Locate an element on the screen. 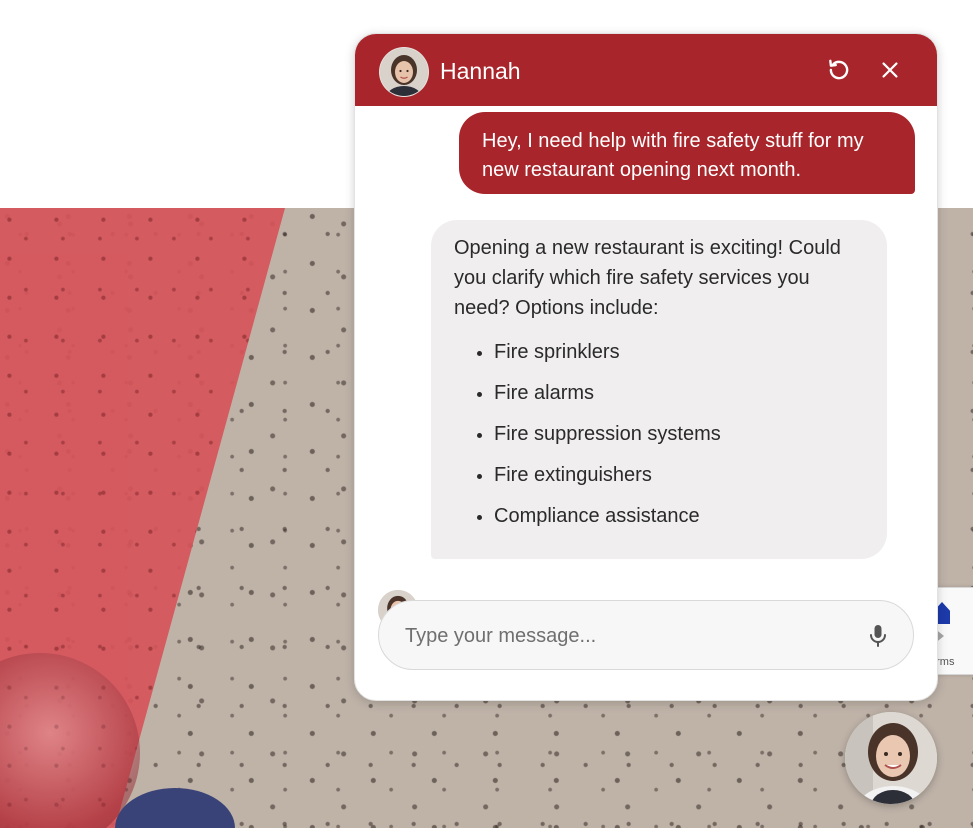 The image size is (973, 828). list-item: Fire extinguishers is located at coordinates (680, 475).